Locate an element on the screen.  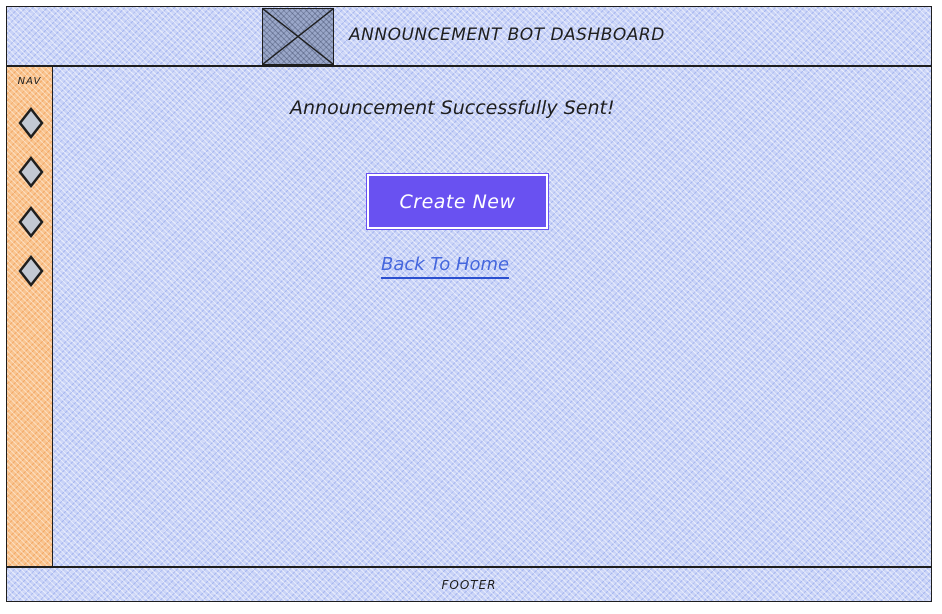
header-bar: ANNOUNCEMENT BOT DASHBOARD is located at coordinates (469, 36).